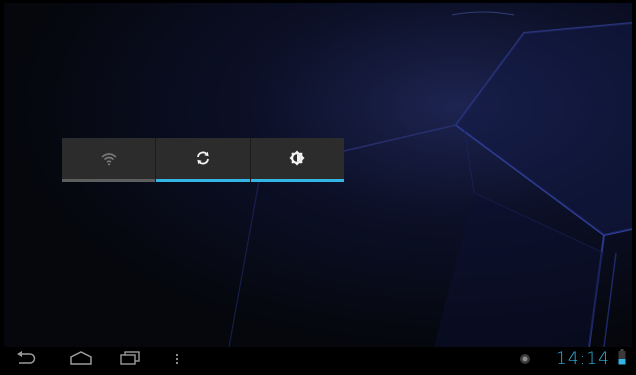  I want to click on power-control-widget, so click(203, 160).